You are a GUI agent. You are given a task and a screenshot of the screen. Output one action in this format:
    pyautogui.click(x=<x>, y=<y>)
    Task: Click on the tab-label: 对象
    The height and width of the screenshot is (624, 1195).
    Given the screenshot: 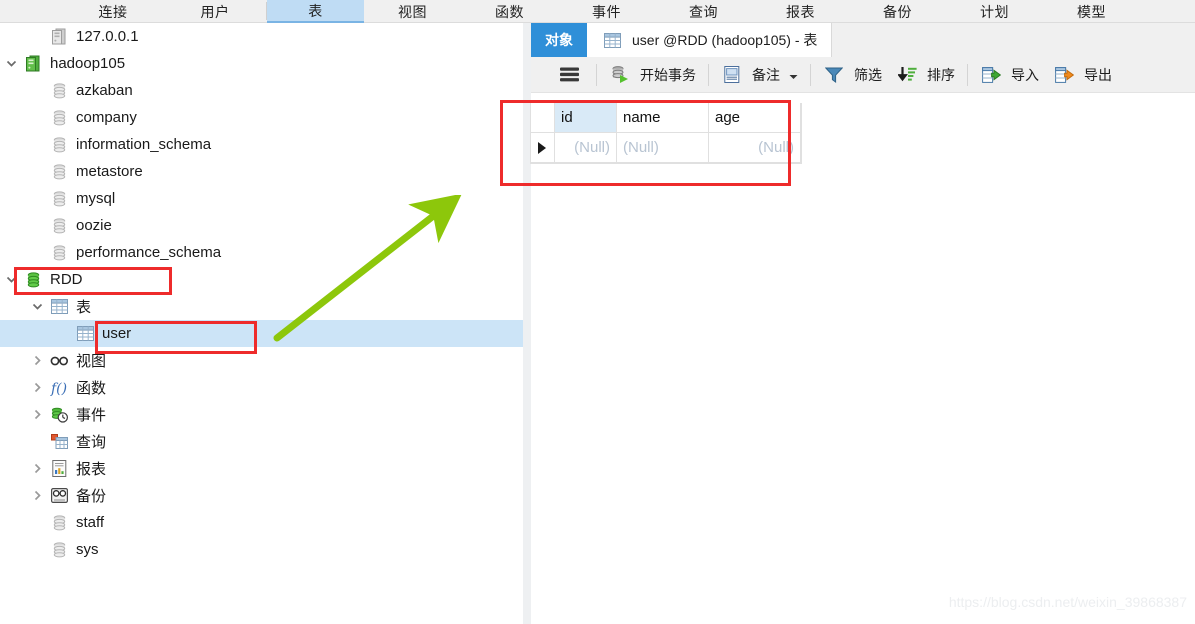 What is the action you would take?
    pyautogui.click(x=559, y=40)
    